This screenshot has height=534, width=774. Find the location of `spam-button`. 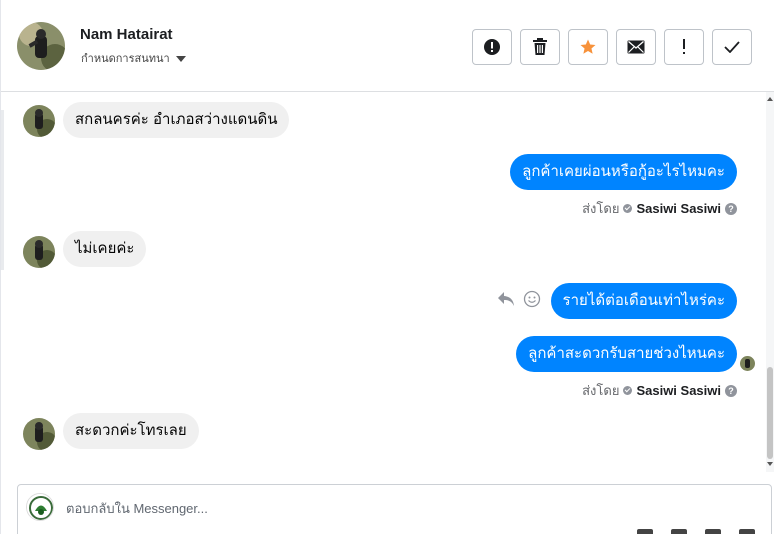

spam-button is located at coordinates (684, 47).